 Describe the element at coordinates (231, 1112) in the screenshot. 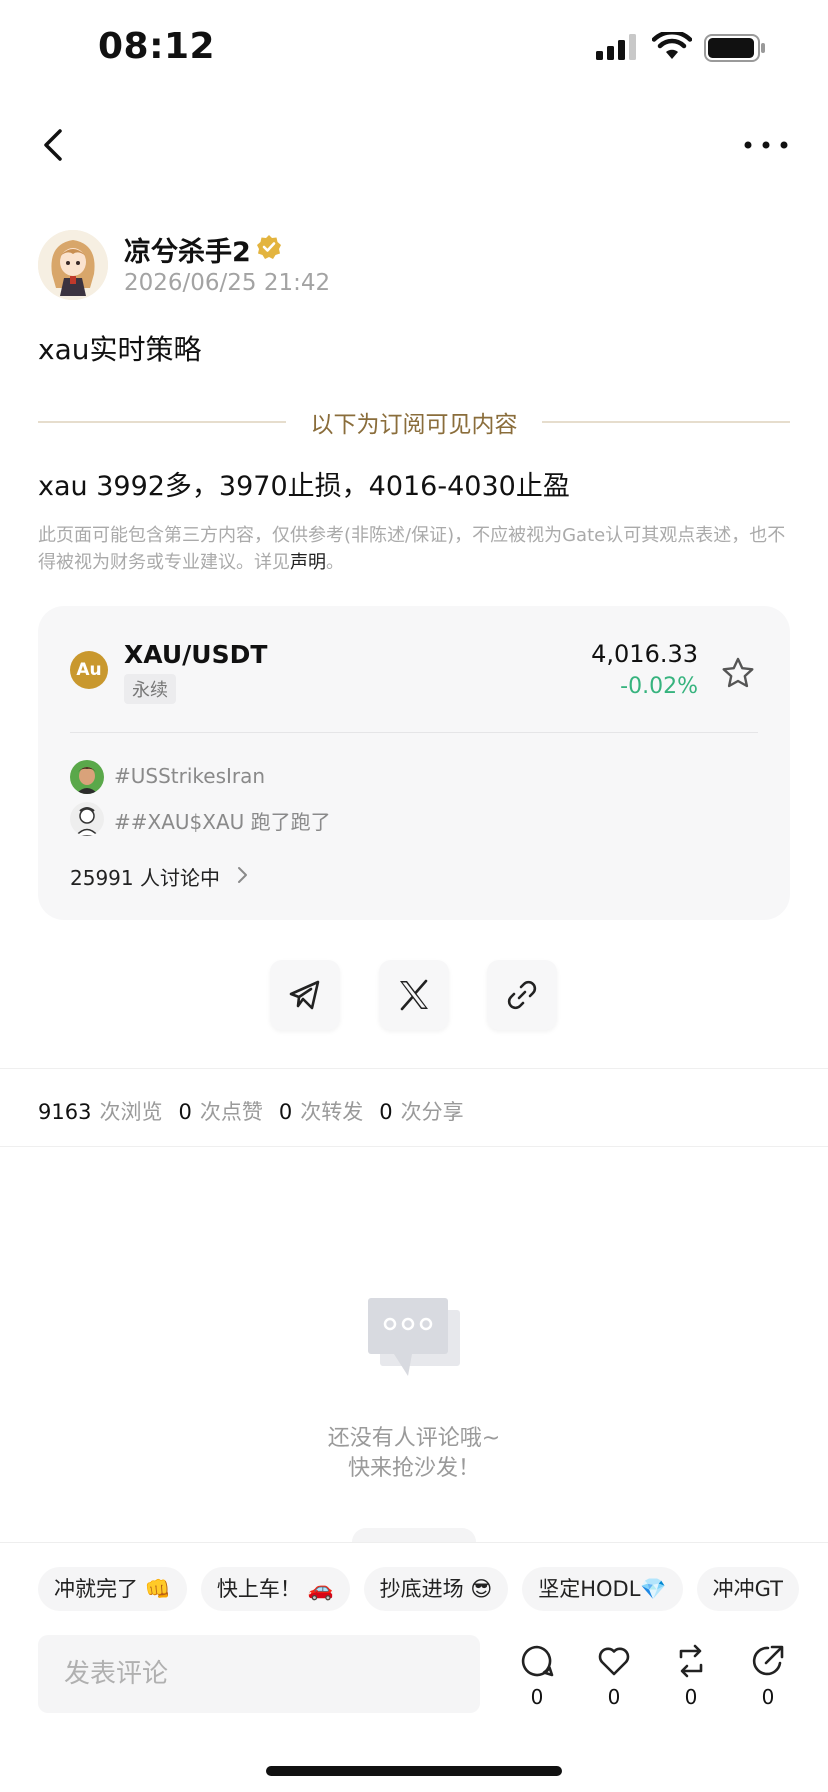

I see `likes-label: 次点赞` at that location.